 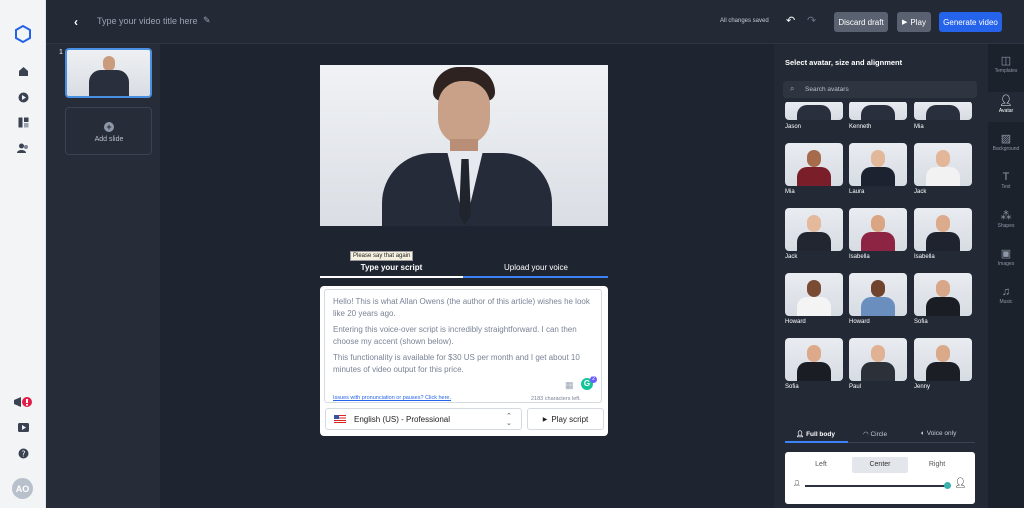 What do you see at coordinates (938, 434) in the screenshot?
I see `tab-voice-only: 🔈︎ Voice only` at bounding box center [938, 434].